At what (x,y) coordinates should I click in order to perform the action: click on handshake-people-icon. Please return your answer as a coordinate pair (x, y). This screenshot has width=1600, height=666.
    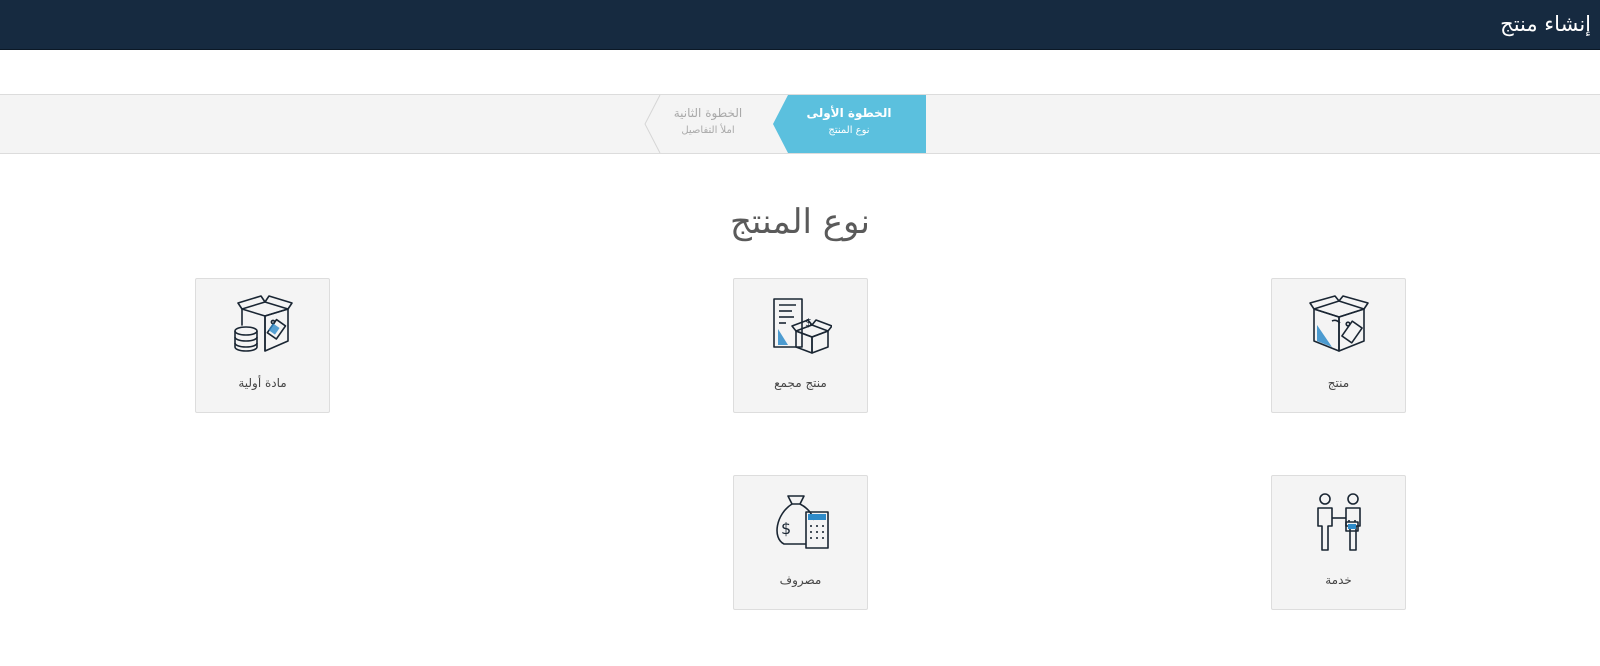
    Looking at the image, I should click on (1339, 522).